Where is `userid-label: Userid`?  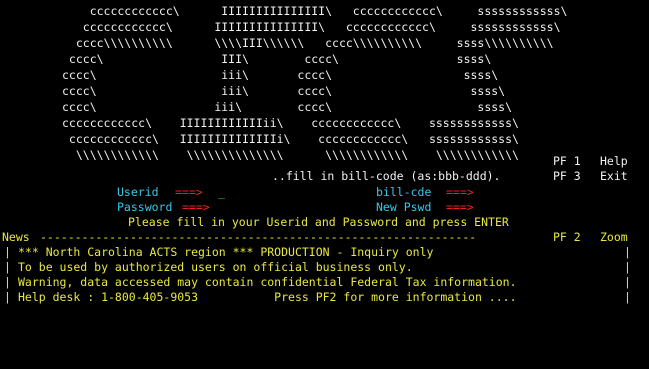 userid-label: Userid is located at coordinates (138, 192).